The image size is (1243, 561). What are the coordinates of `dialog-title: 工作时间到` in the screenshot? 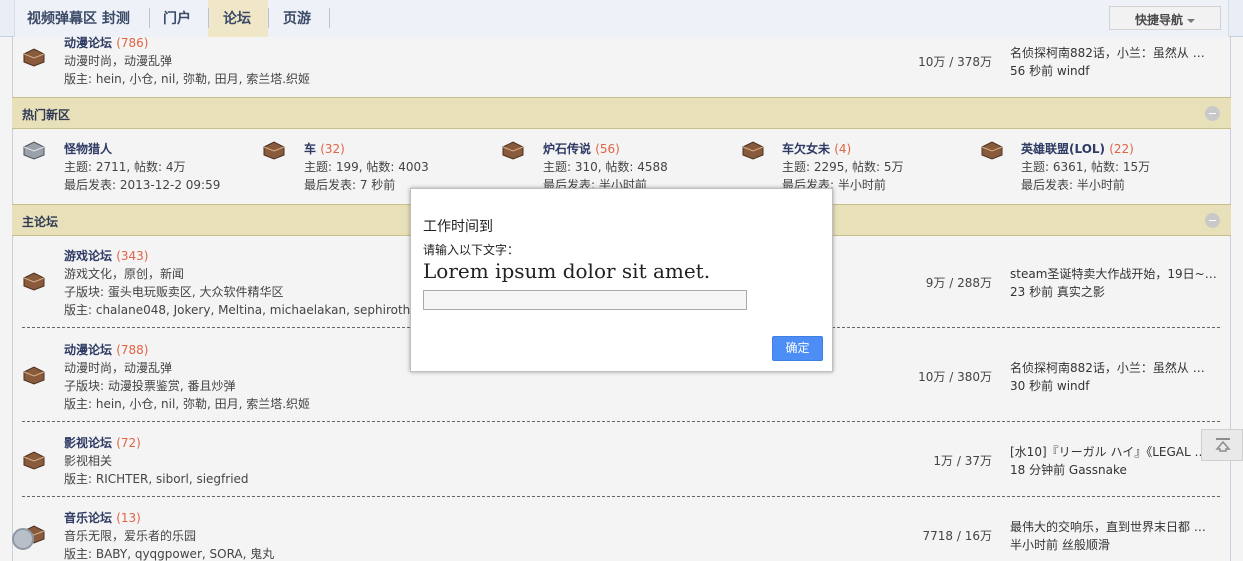 It's located at (458, 227).